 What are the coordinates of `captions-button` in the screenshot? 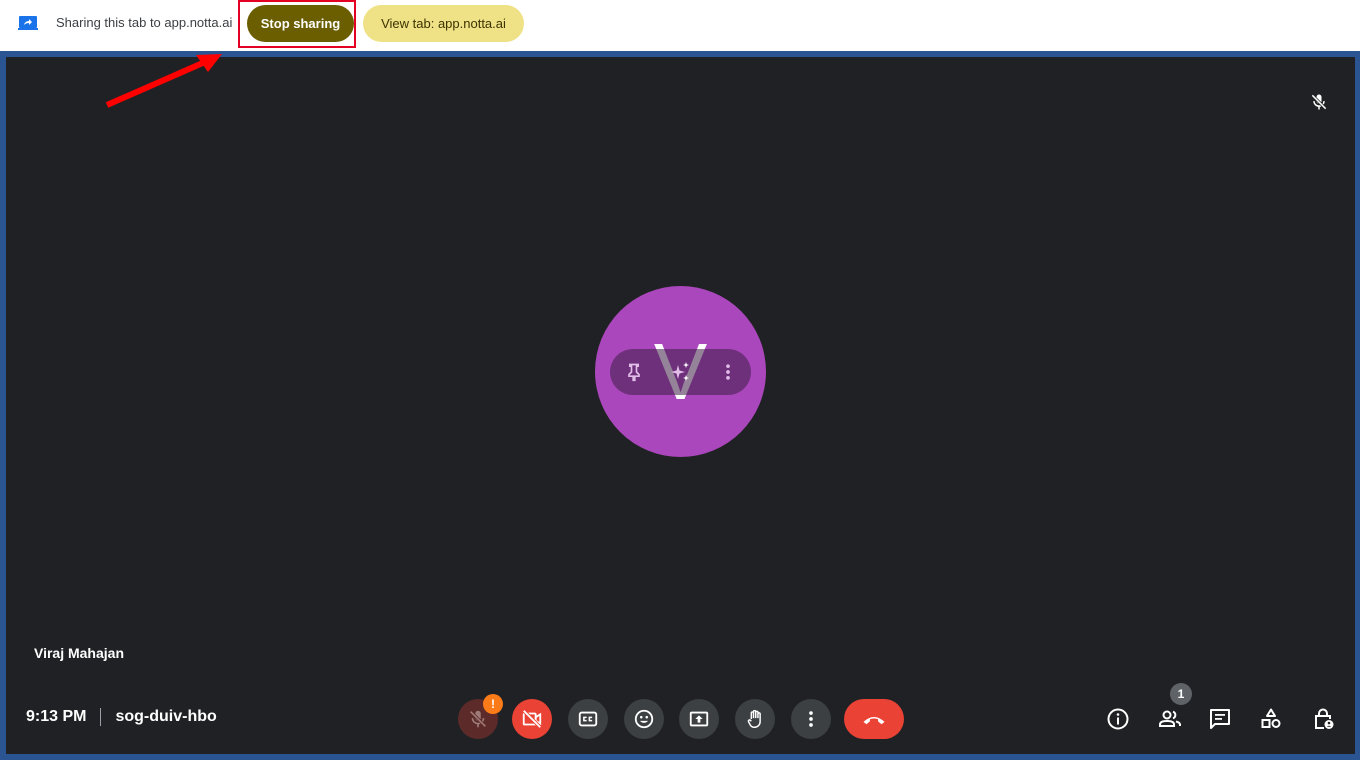 It's located at (588, 719).